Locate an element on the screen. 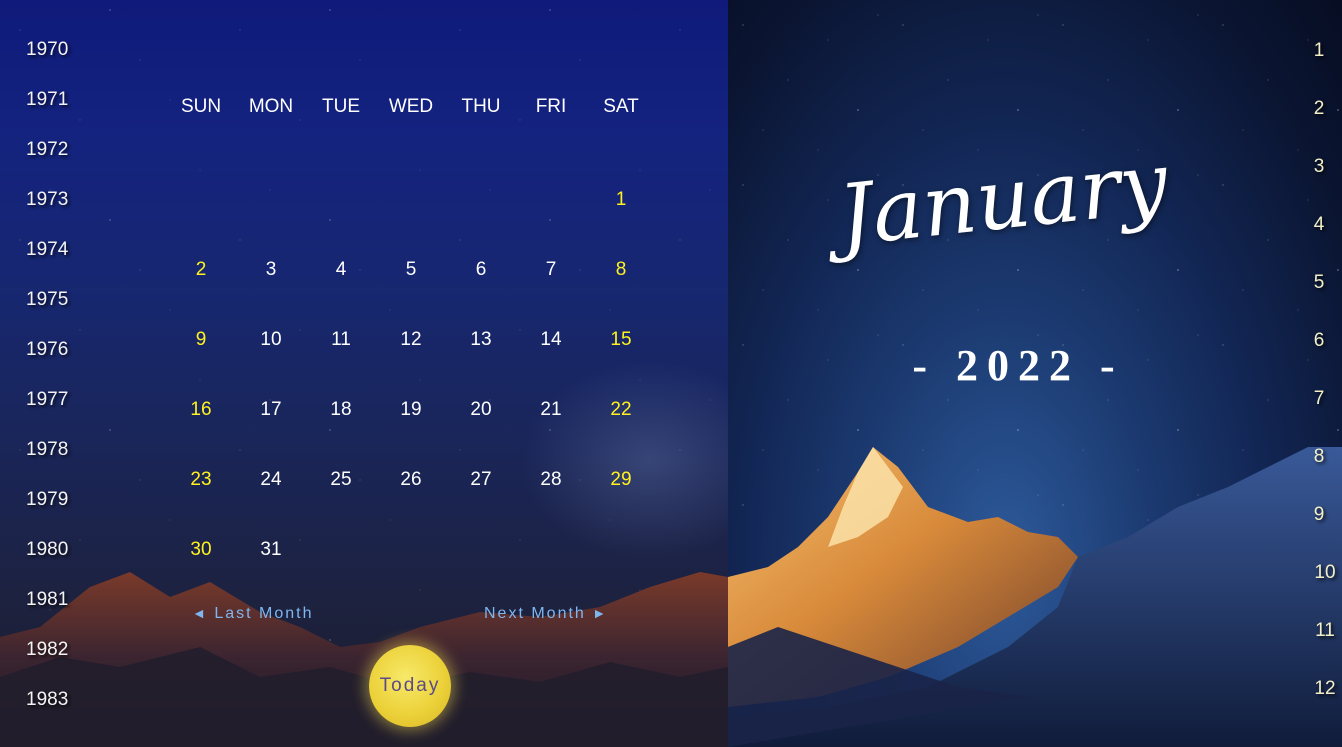 This screenshot has width=1342, height=747. year-item: 1982 is located at coordinates (47, 650).